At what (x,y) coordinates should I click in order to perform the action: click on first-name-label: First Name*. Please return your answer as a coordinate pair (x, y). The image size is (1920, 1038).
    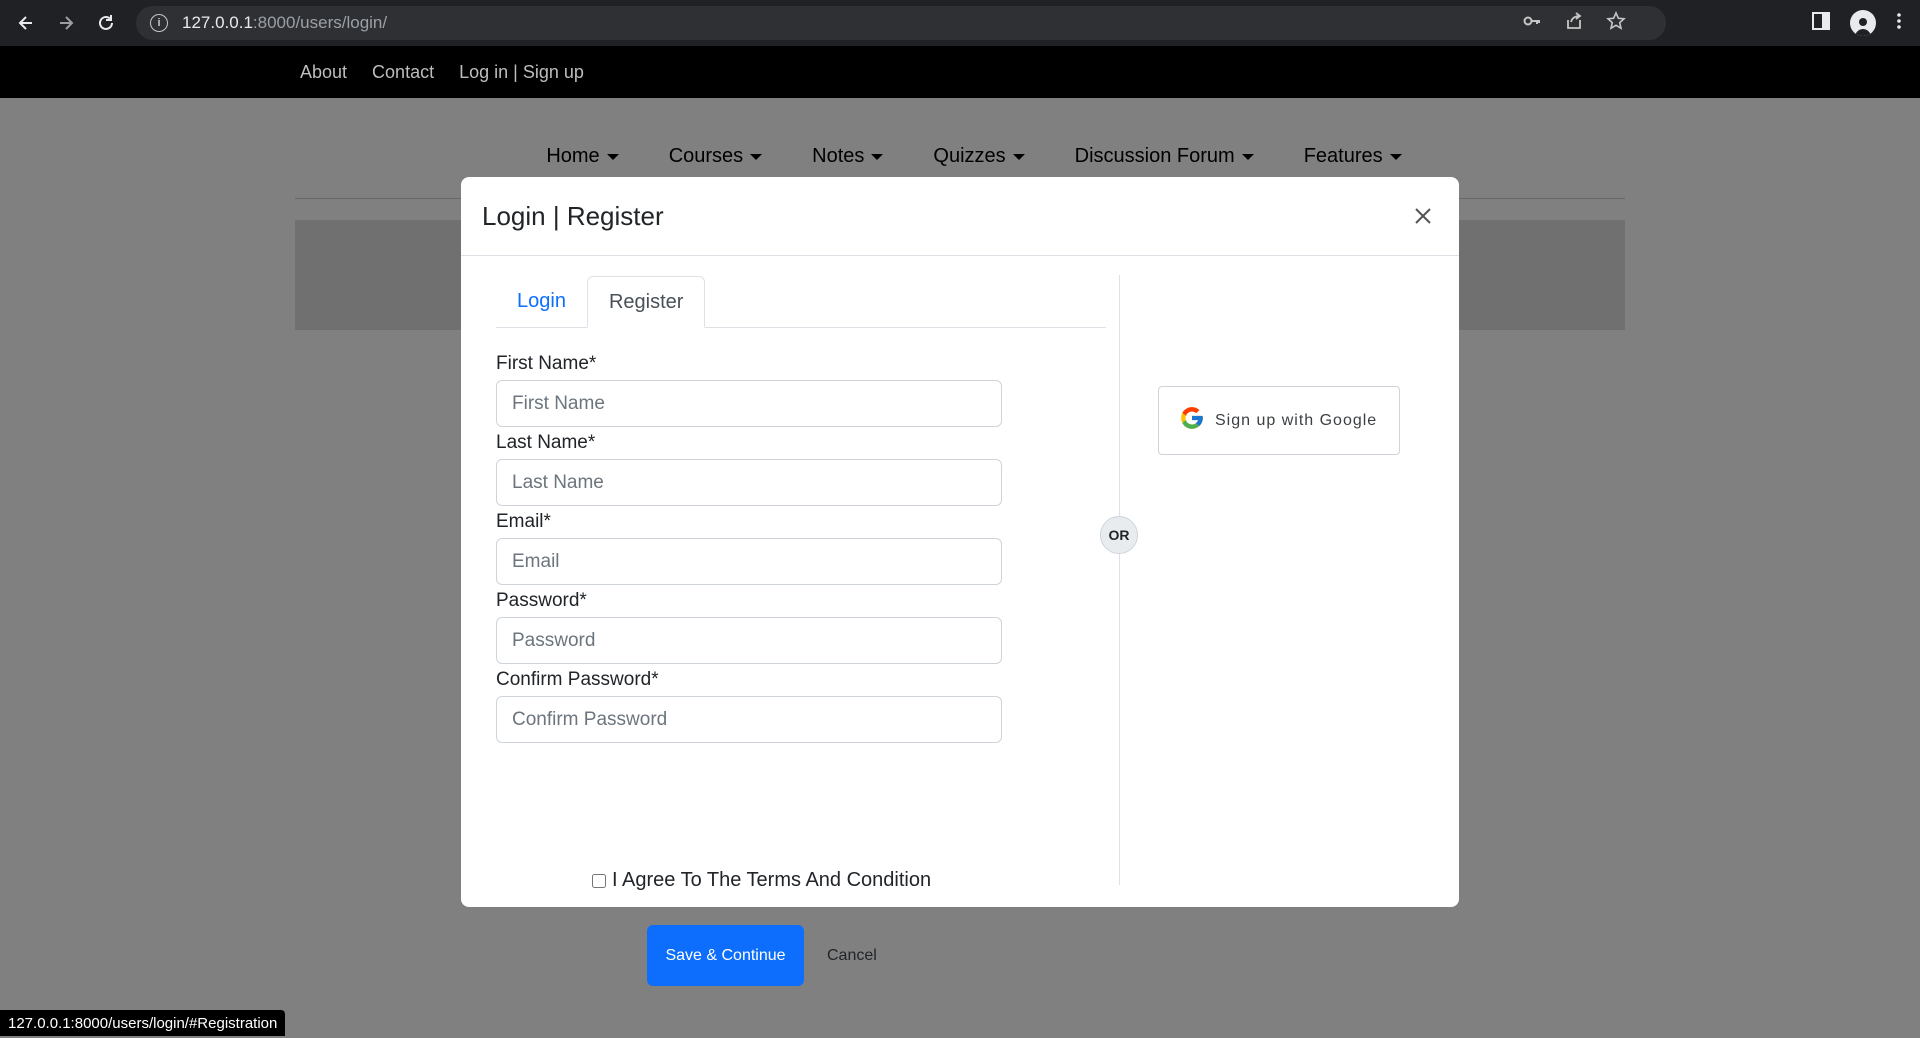
    Looking at the image, I should click on (546, 363).